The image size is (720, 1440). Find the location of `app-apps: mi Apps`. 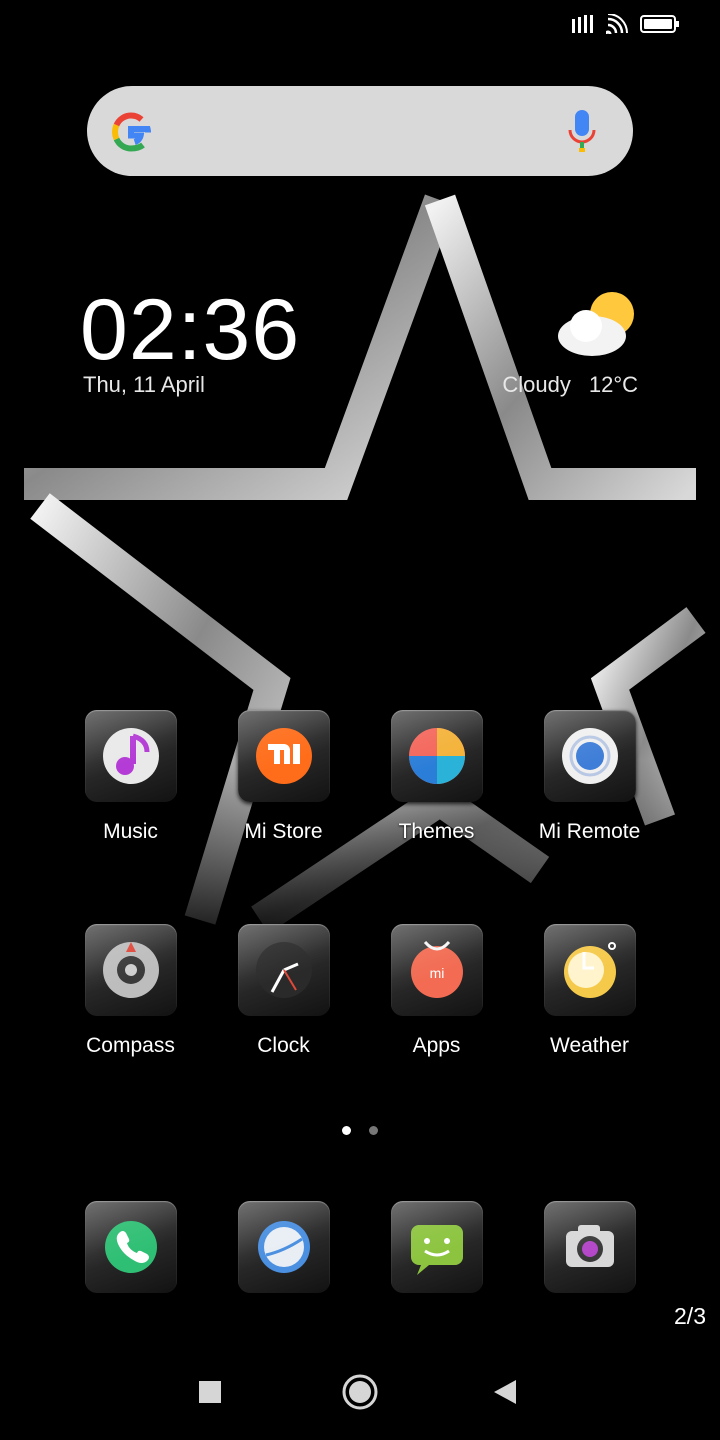

app-apps: mi Apps is located at coordinates (436, 1009).